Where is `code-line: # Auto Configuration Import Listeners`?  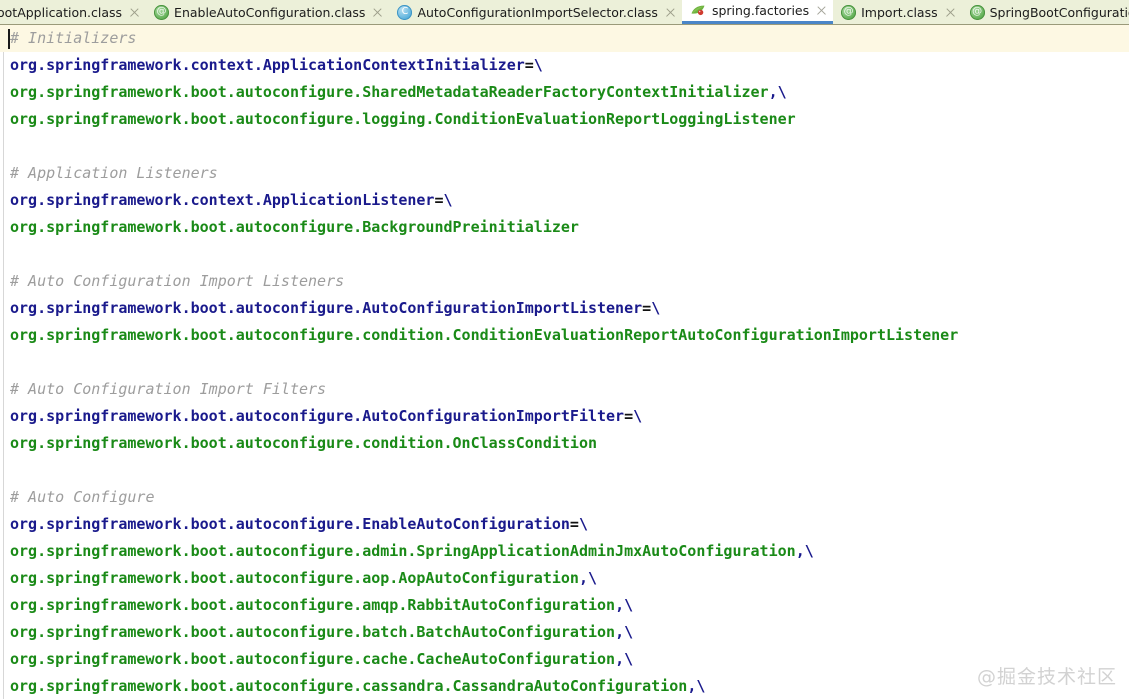 code-line: # Auto Configuration Import Listeners is located at coordinates (564, 281).